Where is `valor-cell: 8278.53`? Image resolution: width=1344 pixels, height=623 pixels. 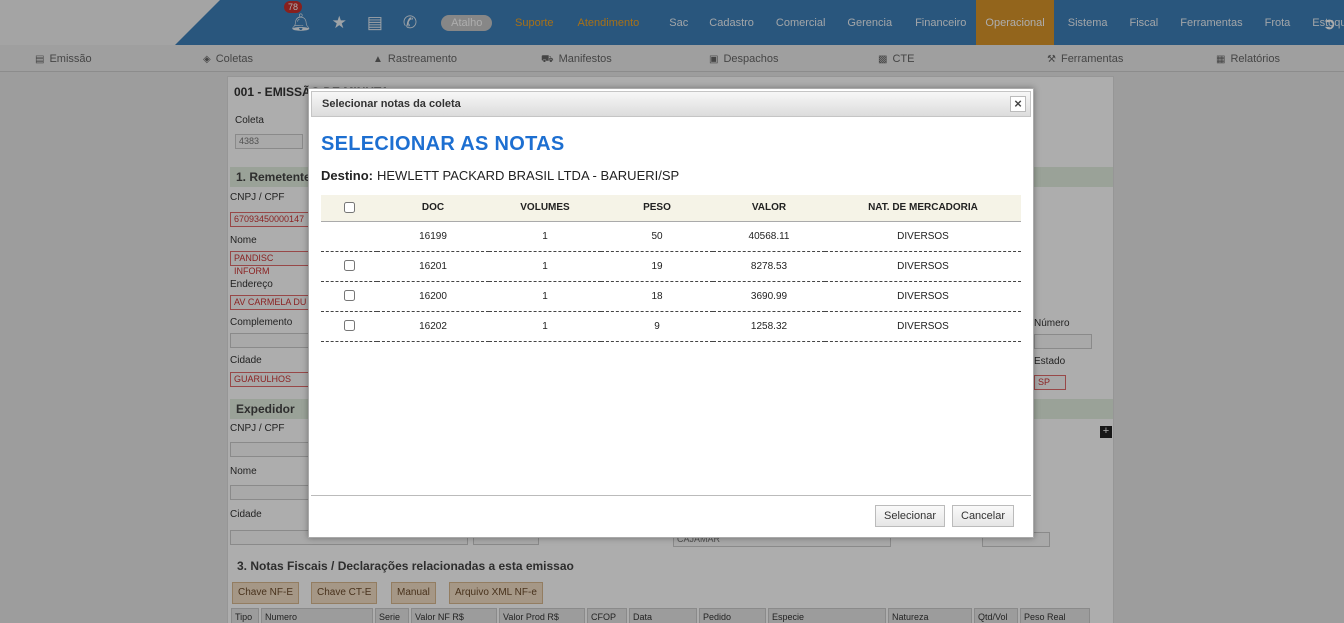 valor-cell: 8278.53 is located at coordinates (769, 266).